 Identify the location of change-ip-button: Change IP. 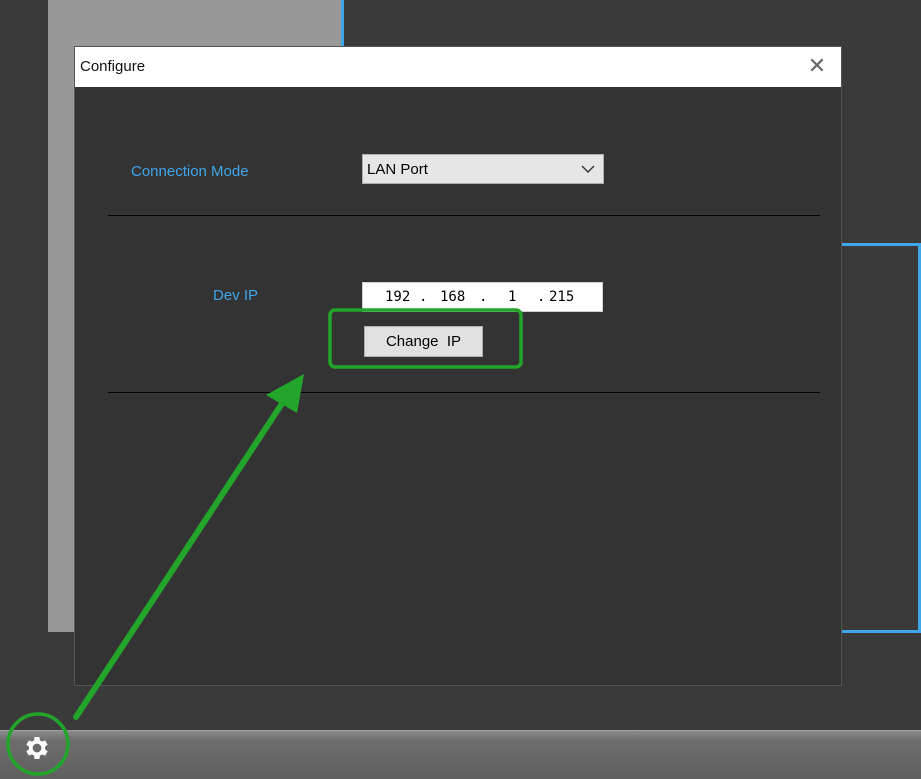
(423, 341).